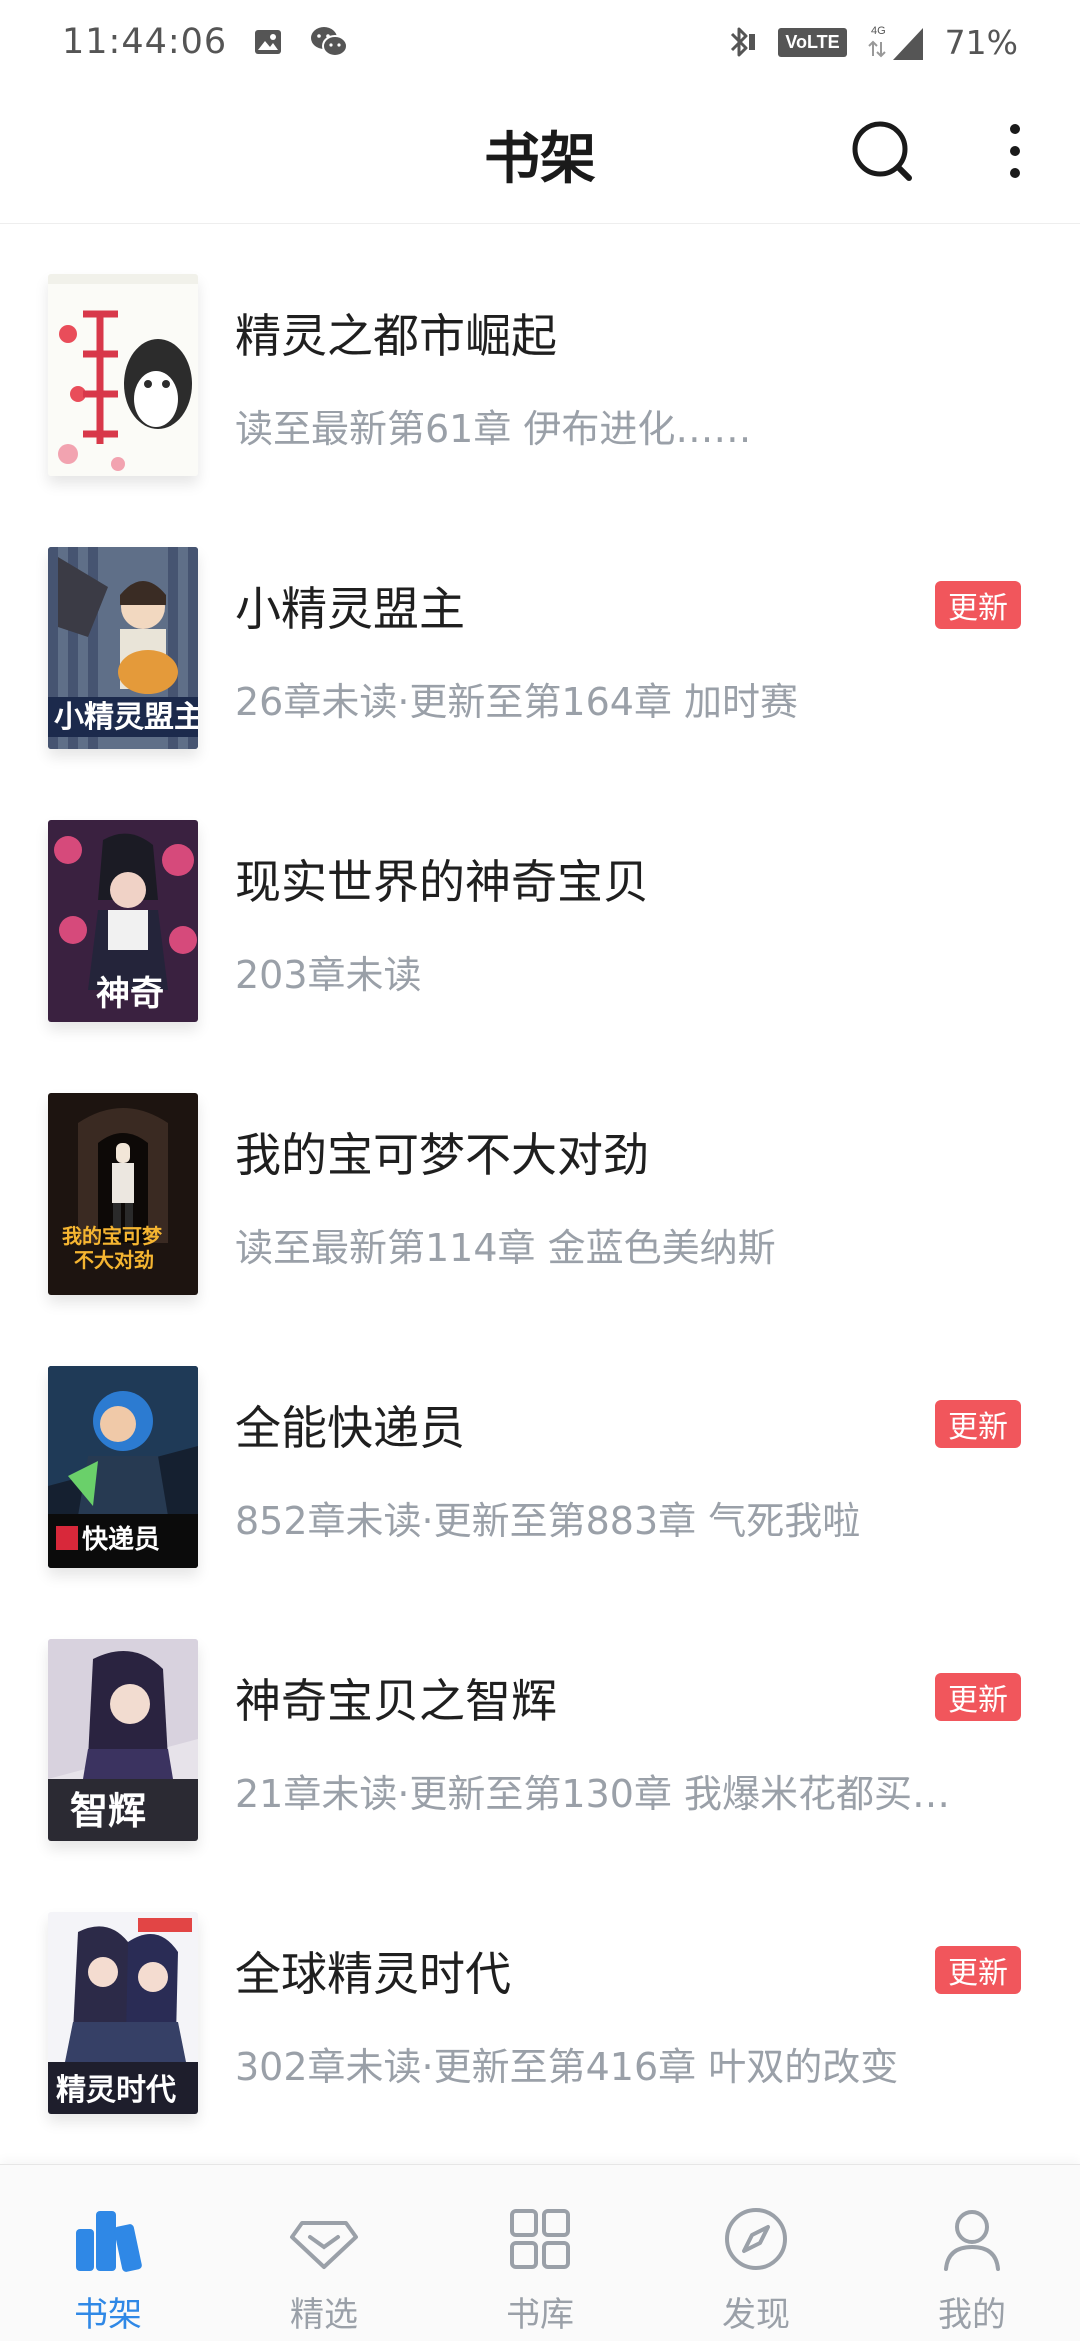 Image resolution: width=1080 pixels, height=2341 pixels. I want to click on book-cover: 神奇, so click(123, 921).